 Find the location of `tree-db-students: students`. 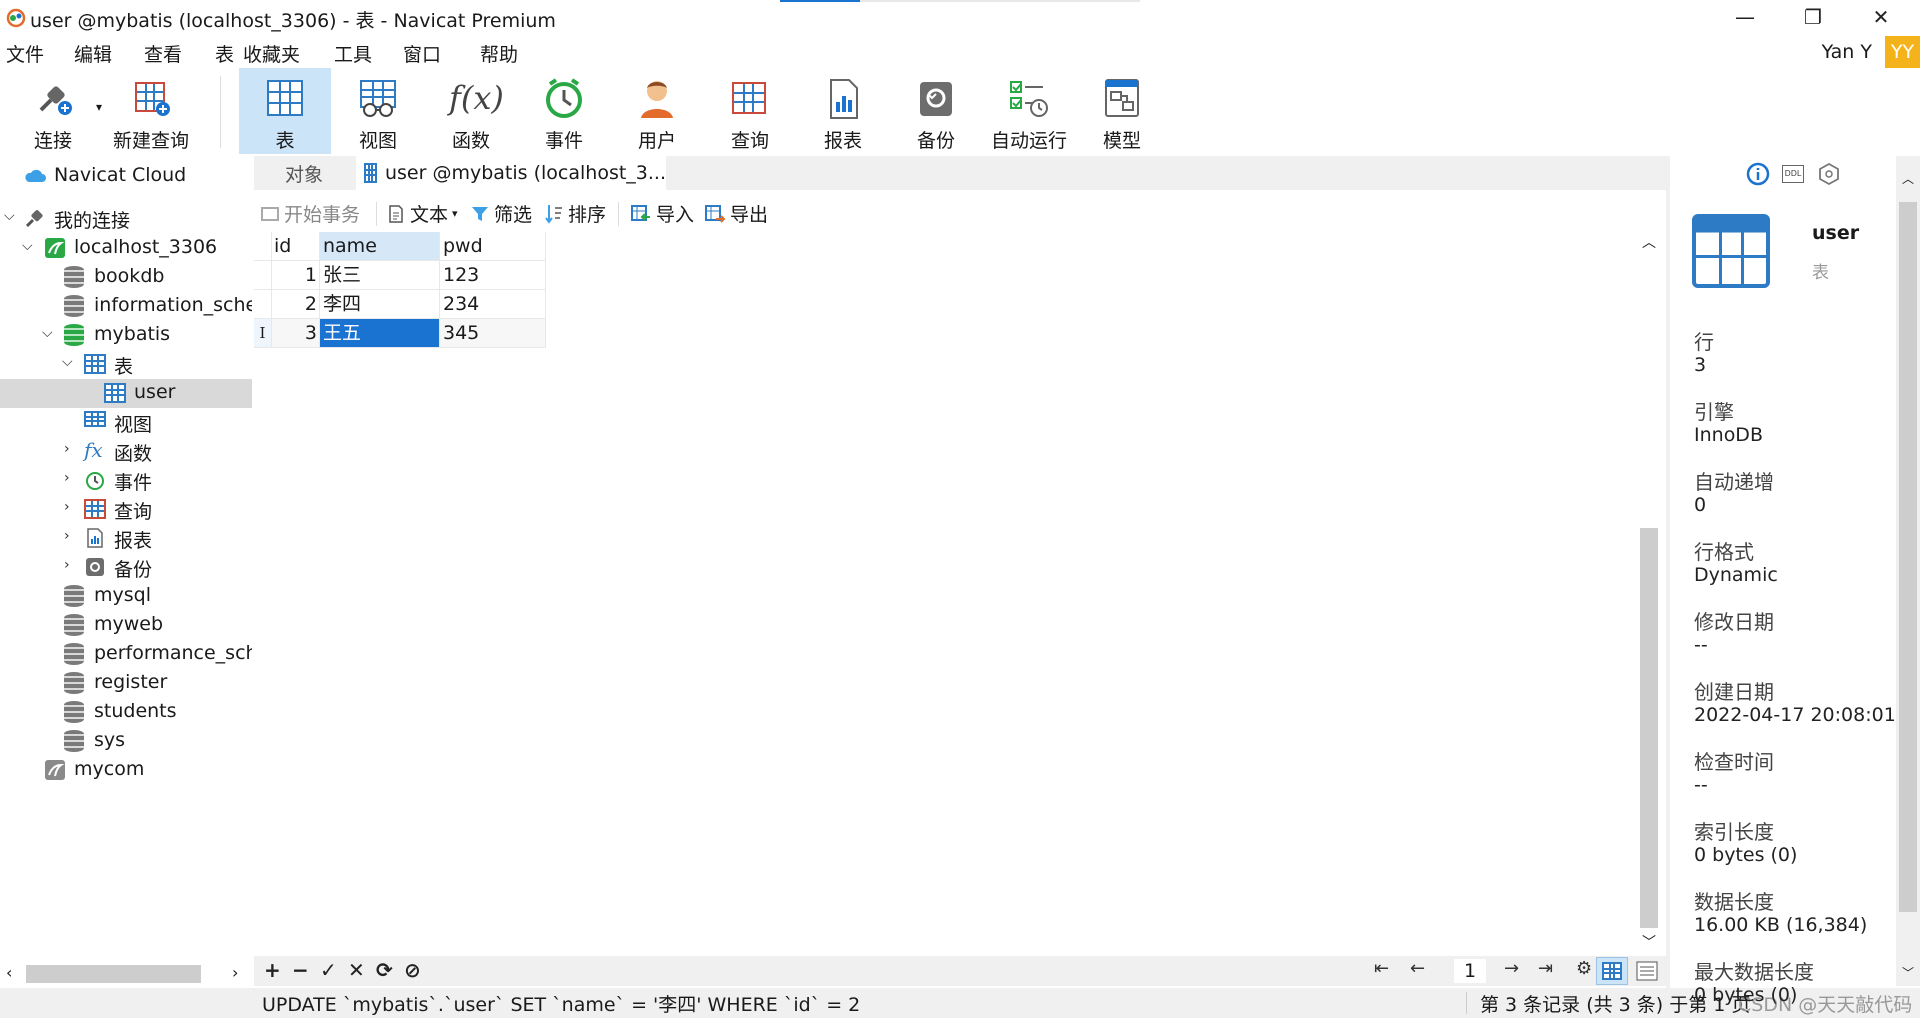

tree-db-students: students is located at coordinates (126, 712).